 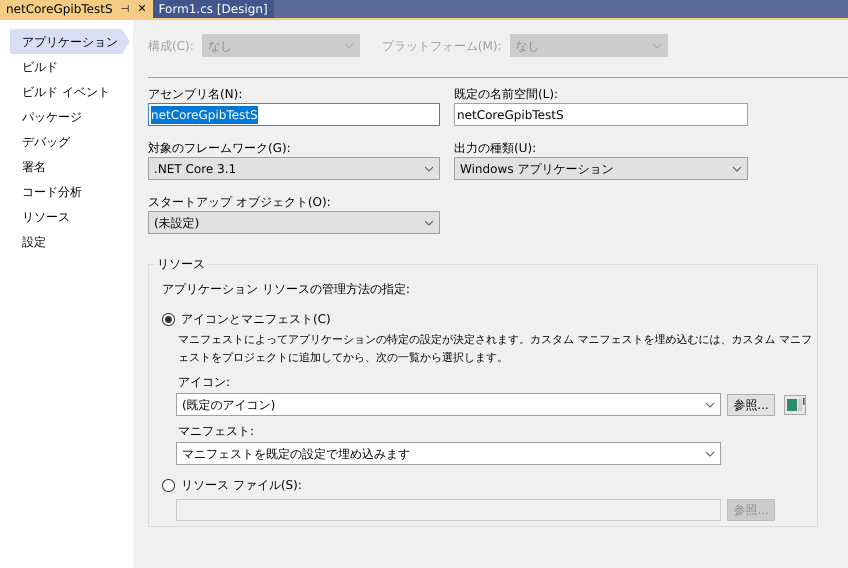 I want to click on dropdown: マニフェストを既定の設定で埋め込みます, so click(x=448, y=453).